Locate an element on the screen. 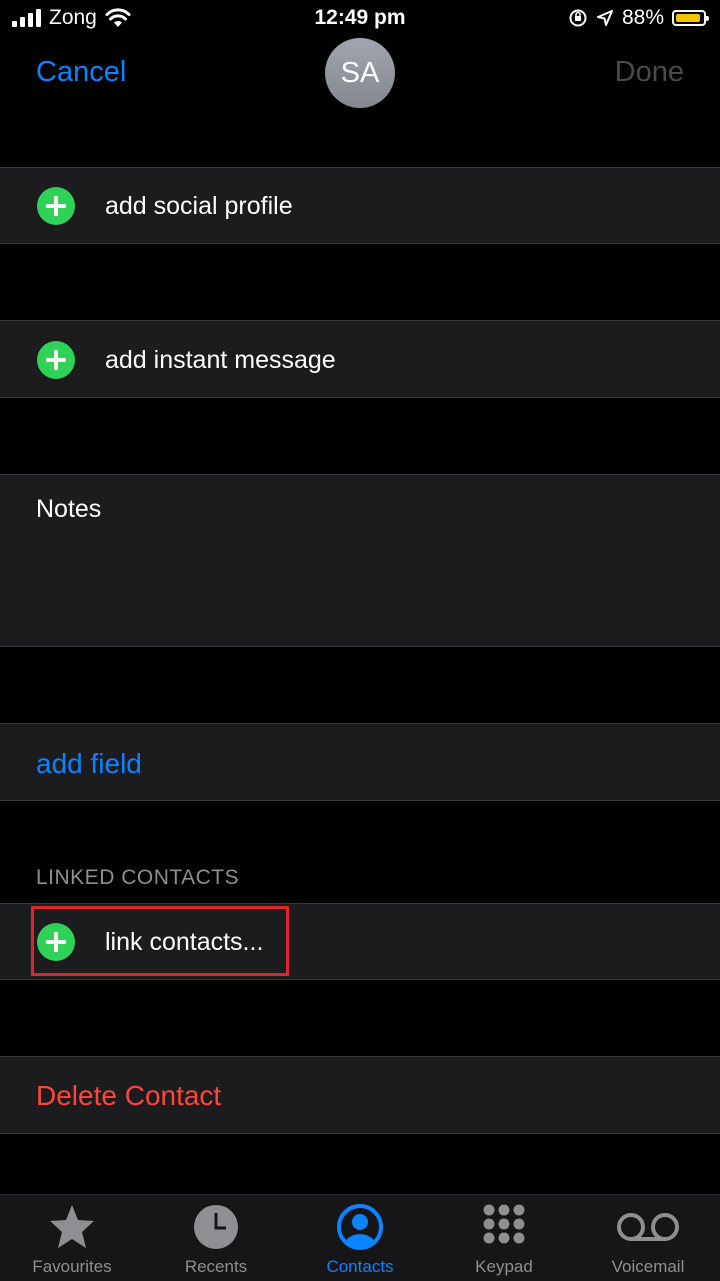  delete-contact-button: Delete Contact is located at coordinates (128, 1096).